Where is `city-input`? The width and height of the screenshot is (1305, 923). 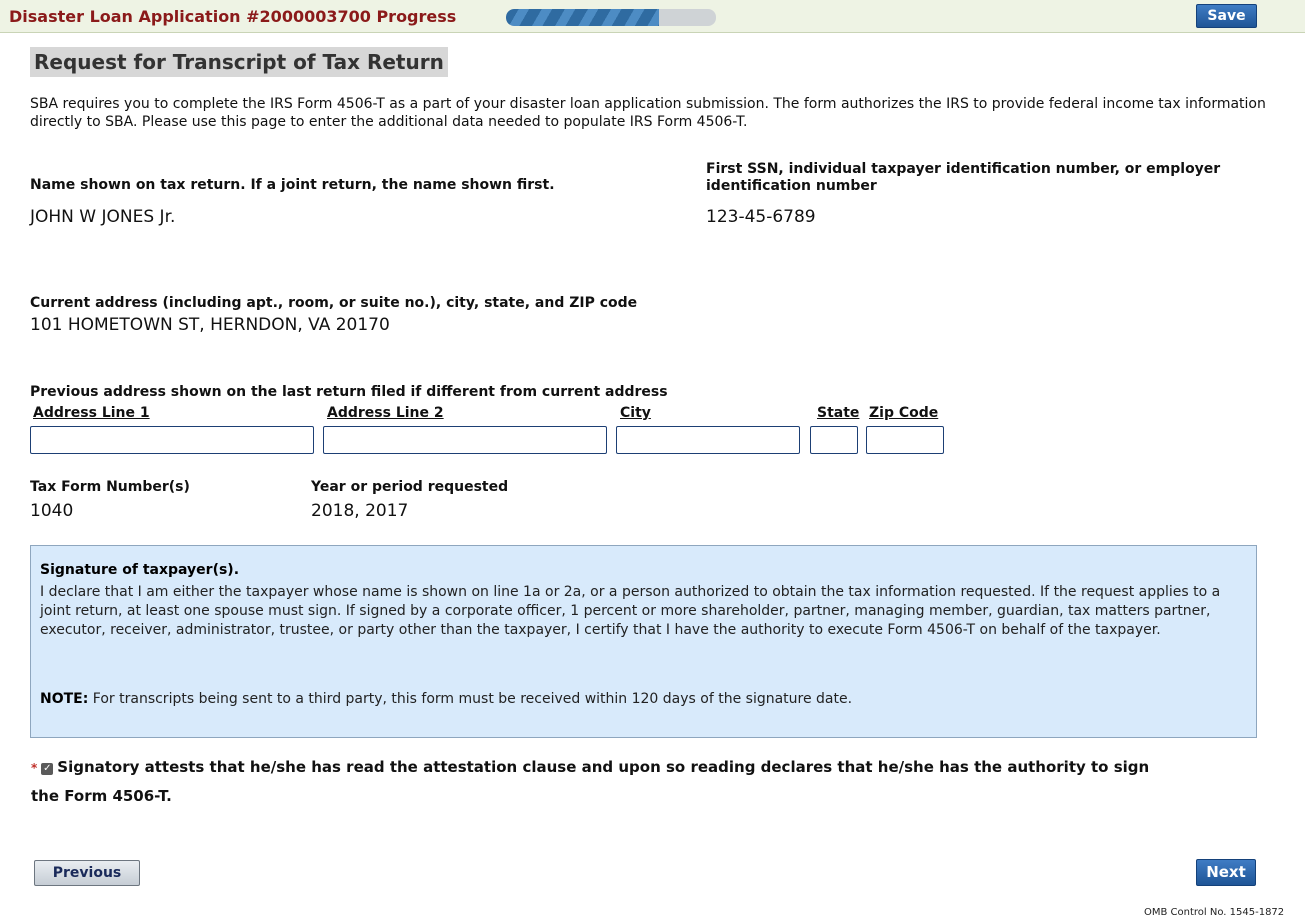
city-input is located at coordinates (708, 440).